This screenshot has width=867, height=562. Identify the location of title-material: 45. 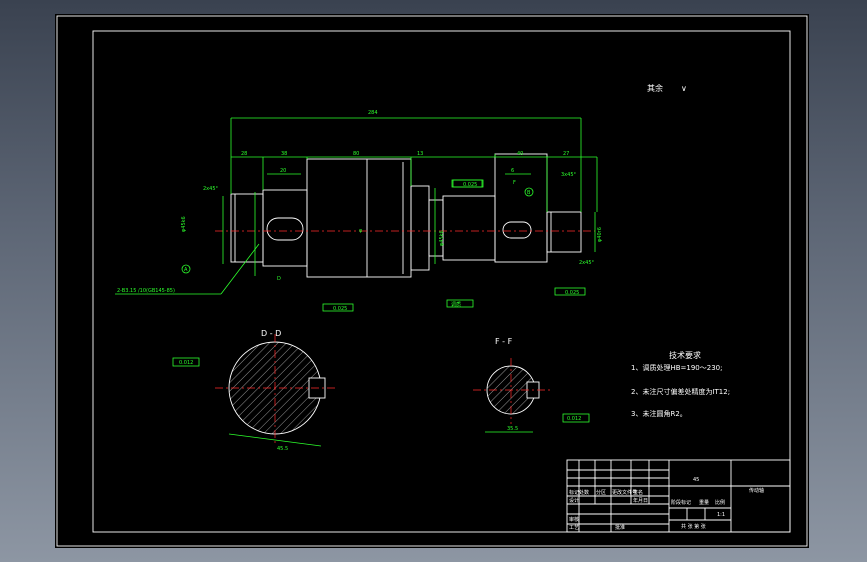
(696, 480).